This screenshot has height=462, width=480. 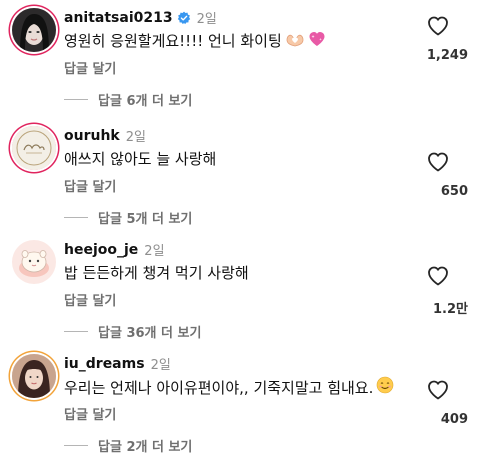 I want to click on view-replies-label: 답글 36개 더 보기, so click(x=150, y=333).